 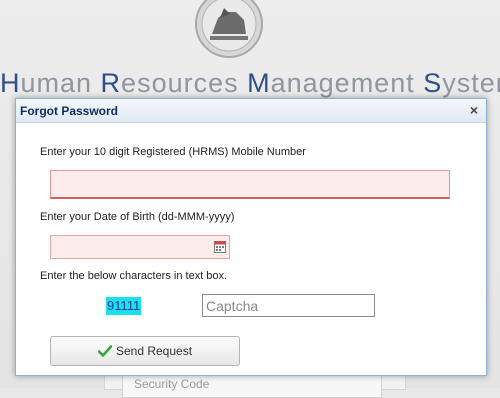 What do you see at coordinates (124, 306) in the screenshot?
I see `captcha-code: 91111` at bounding box center [124, 306].